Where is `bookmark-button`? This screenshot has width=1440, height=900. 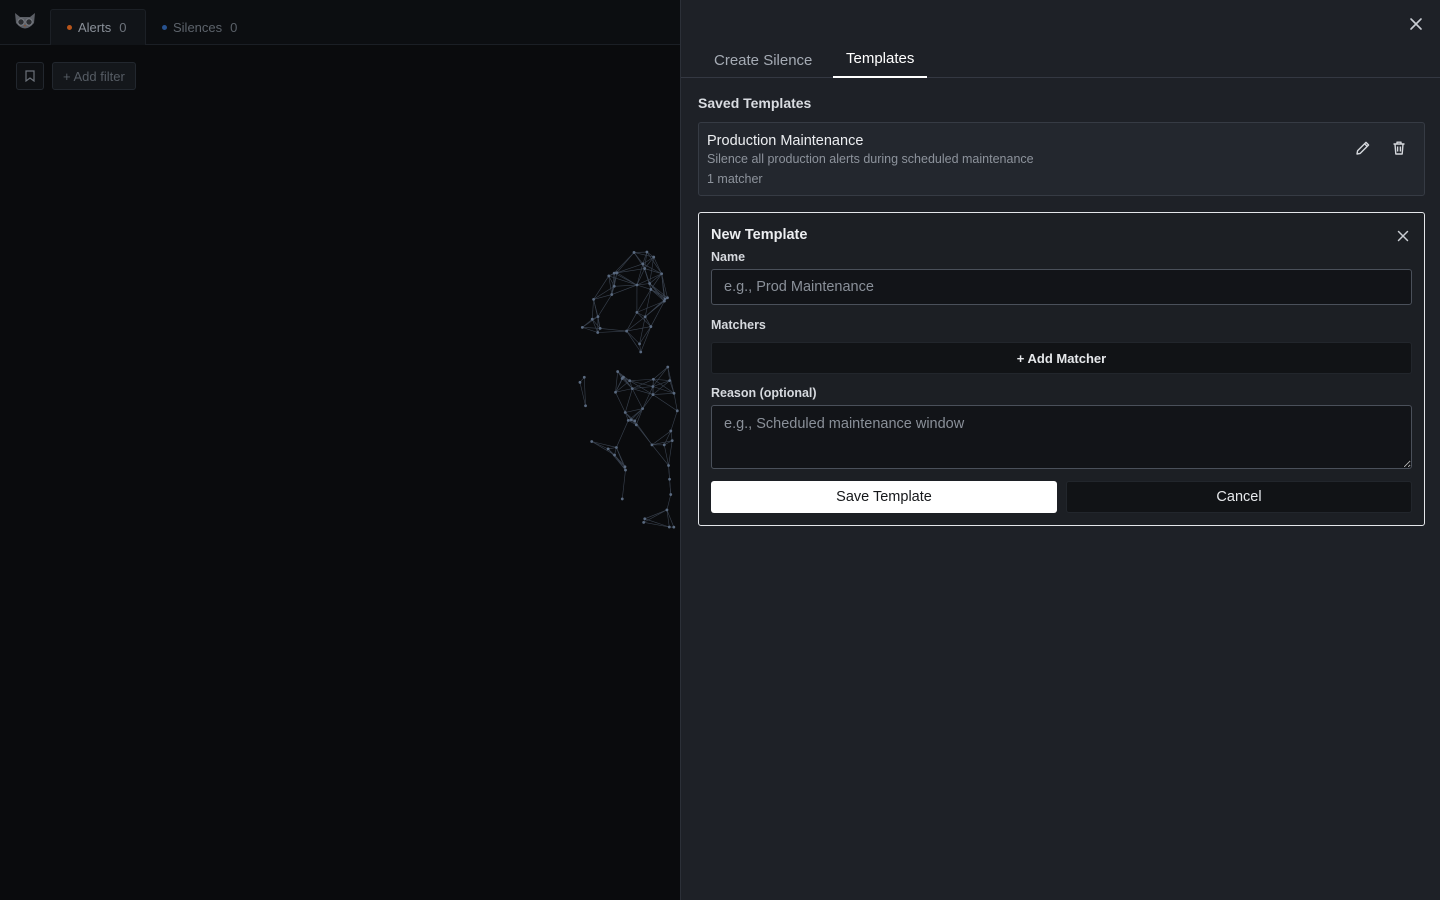 bookmark-button is located at coordinates (30, 76).